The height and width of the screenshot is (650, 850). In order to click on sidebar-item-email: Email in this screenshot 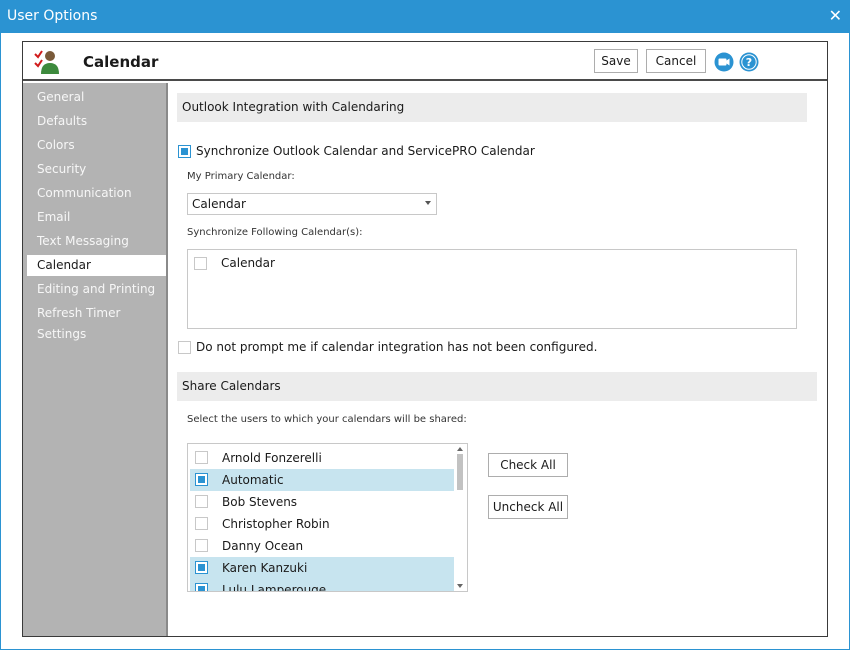, I will do `click(96, 217)`.